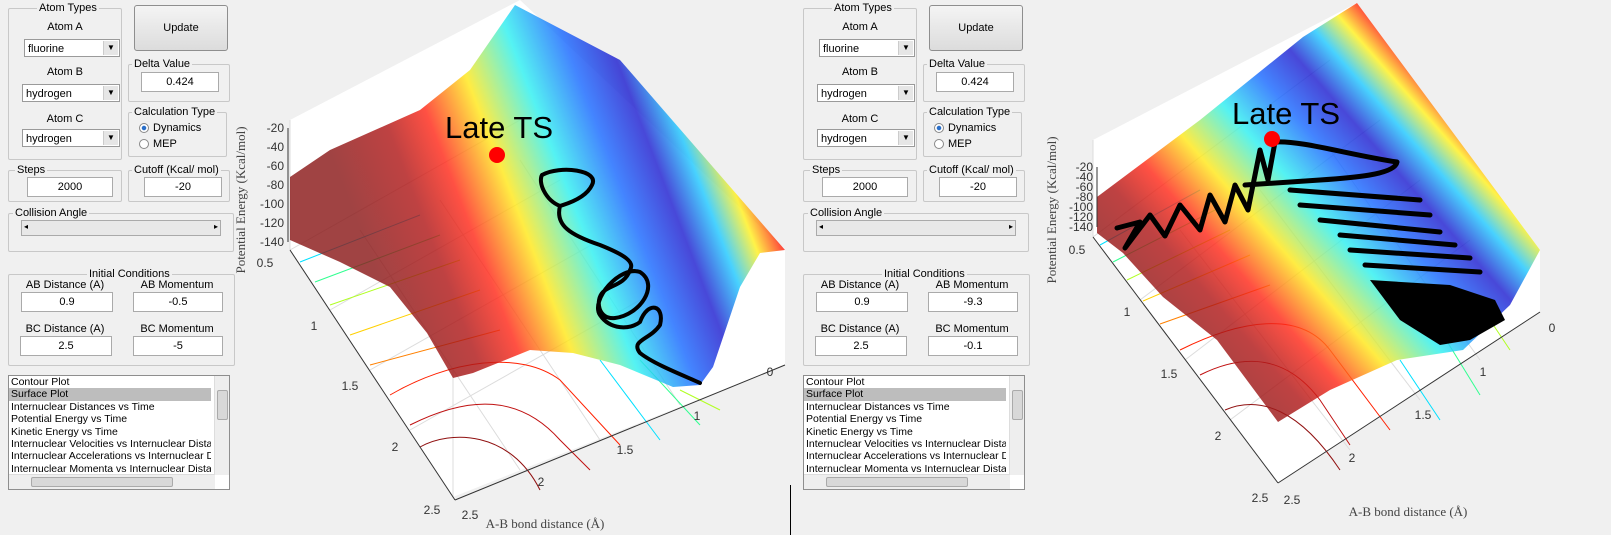 This screenshot has height=535, width=1611. Describe the element at coordinates (973, 302) in the screenshot. I see `ab-momentum-input: -9.3` at that location.